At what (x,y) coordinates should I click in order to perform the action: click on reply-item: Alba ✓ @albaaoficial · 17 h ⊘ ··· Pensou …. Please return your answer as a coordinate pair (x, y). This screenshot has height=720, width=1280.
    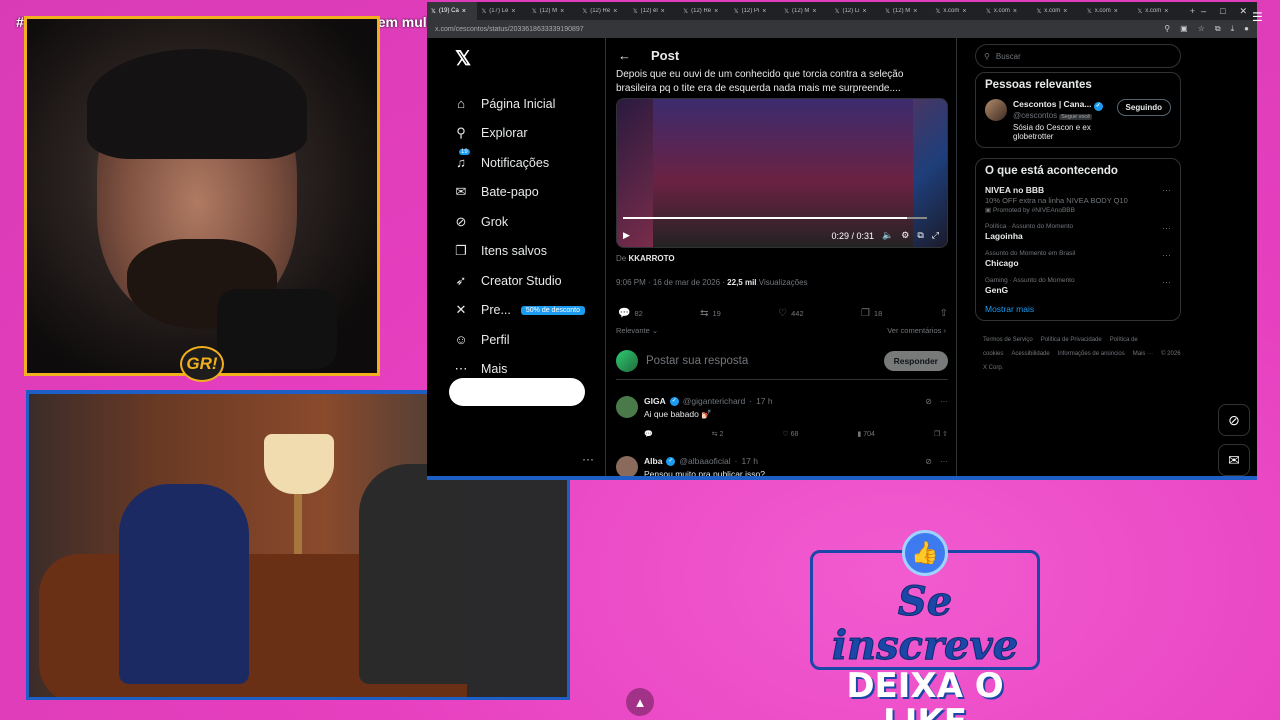
    Looking at the image, I should click on (782, 466).